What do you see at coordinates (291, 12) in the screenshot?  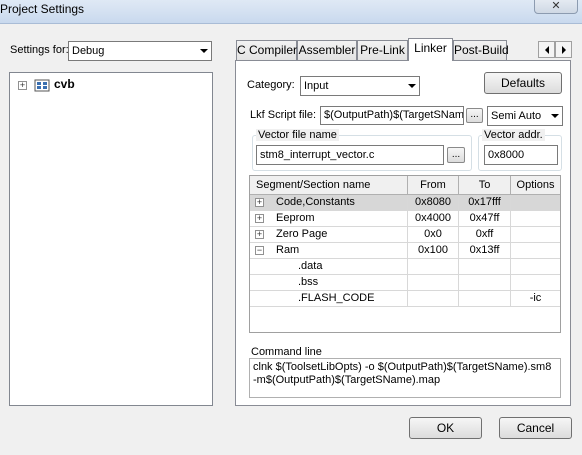 I see `title-bar: Project Settings ✕` at bounding box center [291, 12].